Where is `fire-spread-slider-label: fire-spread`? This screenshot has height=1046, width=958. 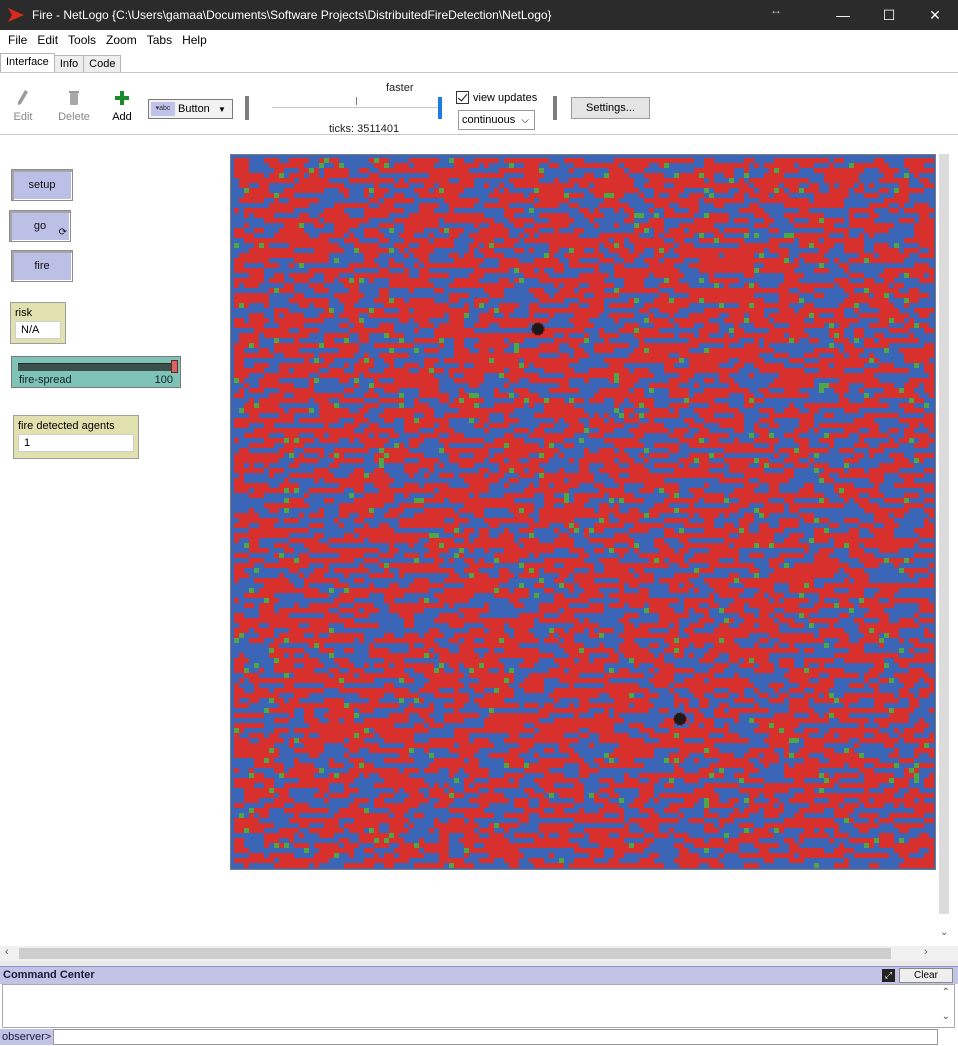
fire-spread-slider-label: fire-spread is located at coordinates (45, 380).